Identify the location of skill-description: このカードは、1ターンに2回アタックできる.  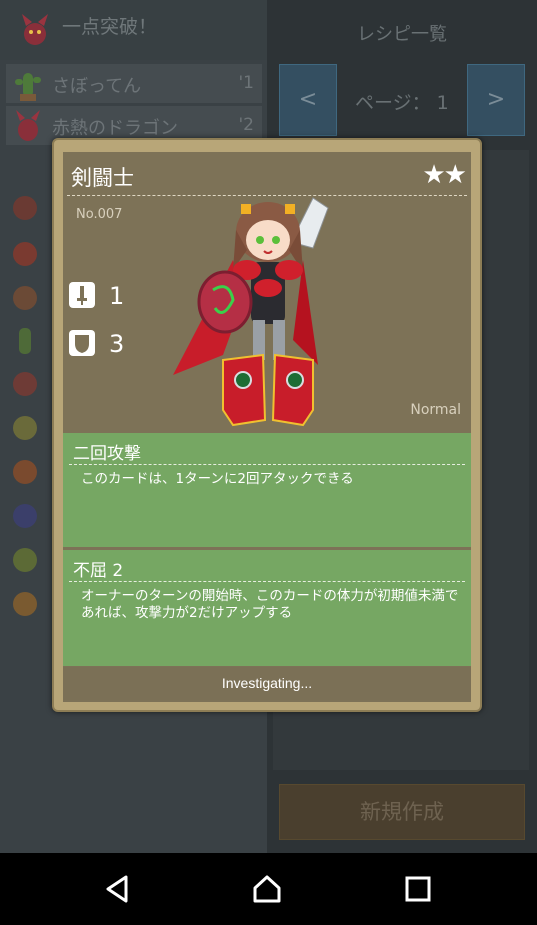
(217, 479).